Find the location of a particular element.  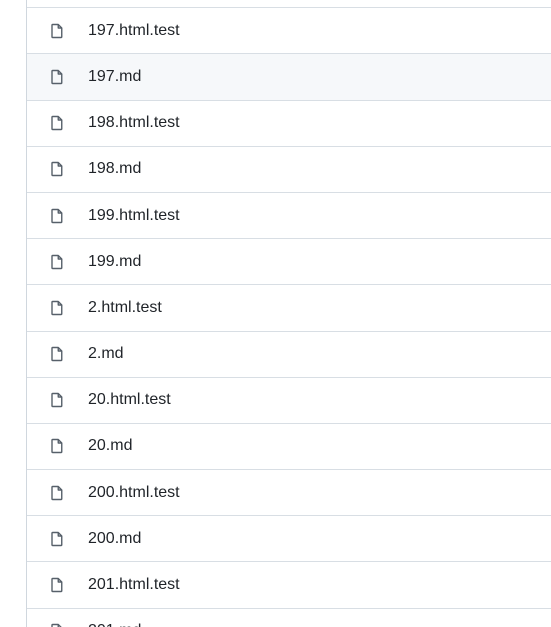

file-row: 198.md is located at coordinates (289, 168).